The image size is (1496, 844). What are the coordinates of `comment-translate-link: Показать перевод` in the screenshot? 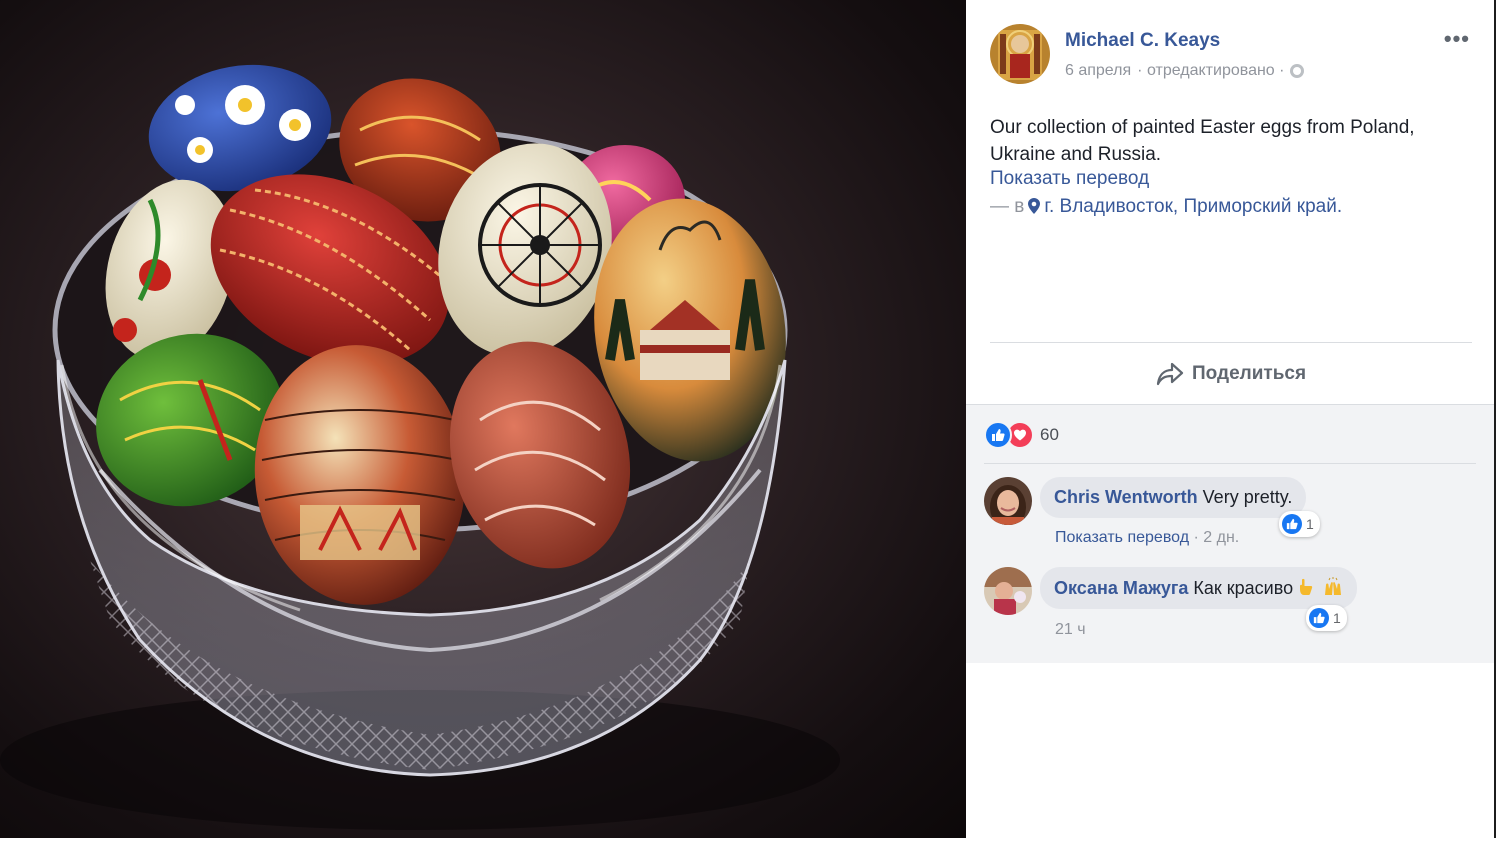 It's located at (1122, 537).